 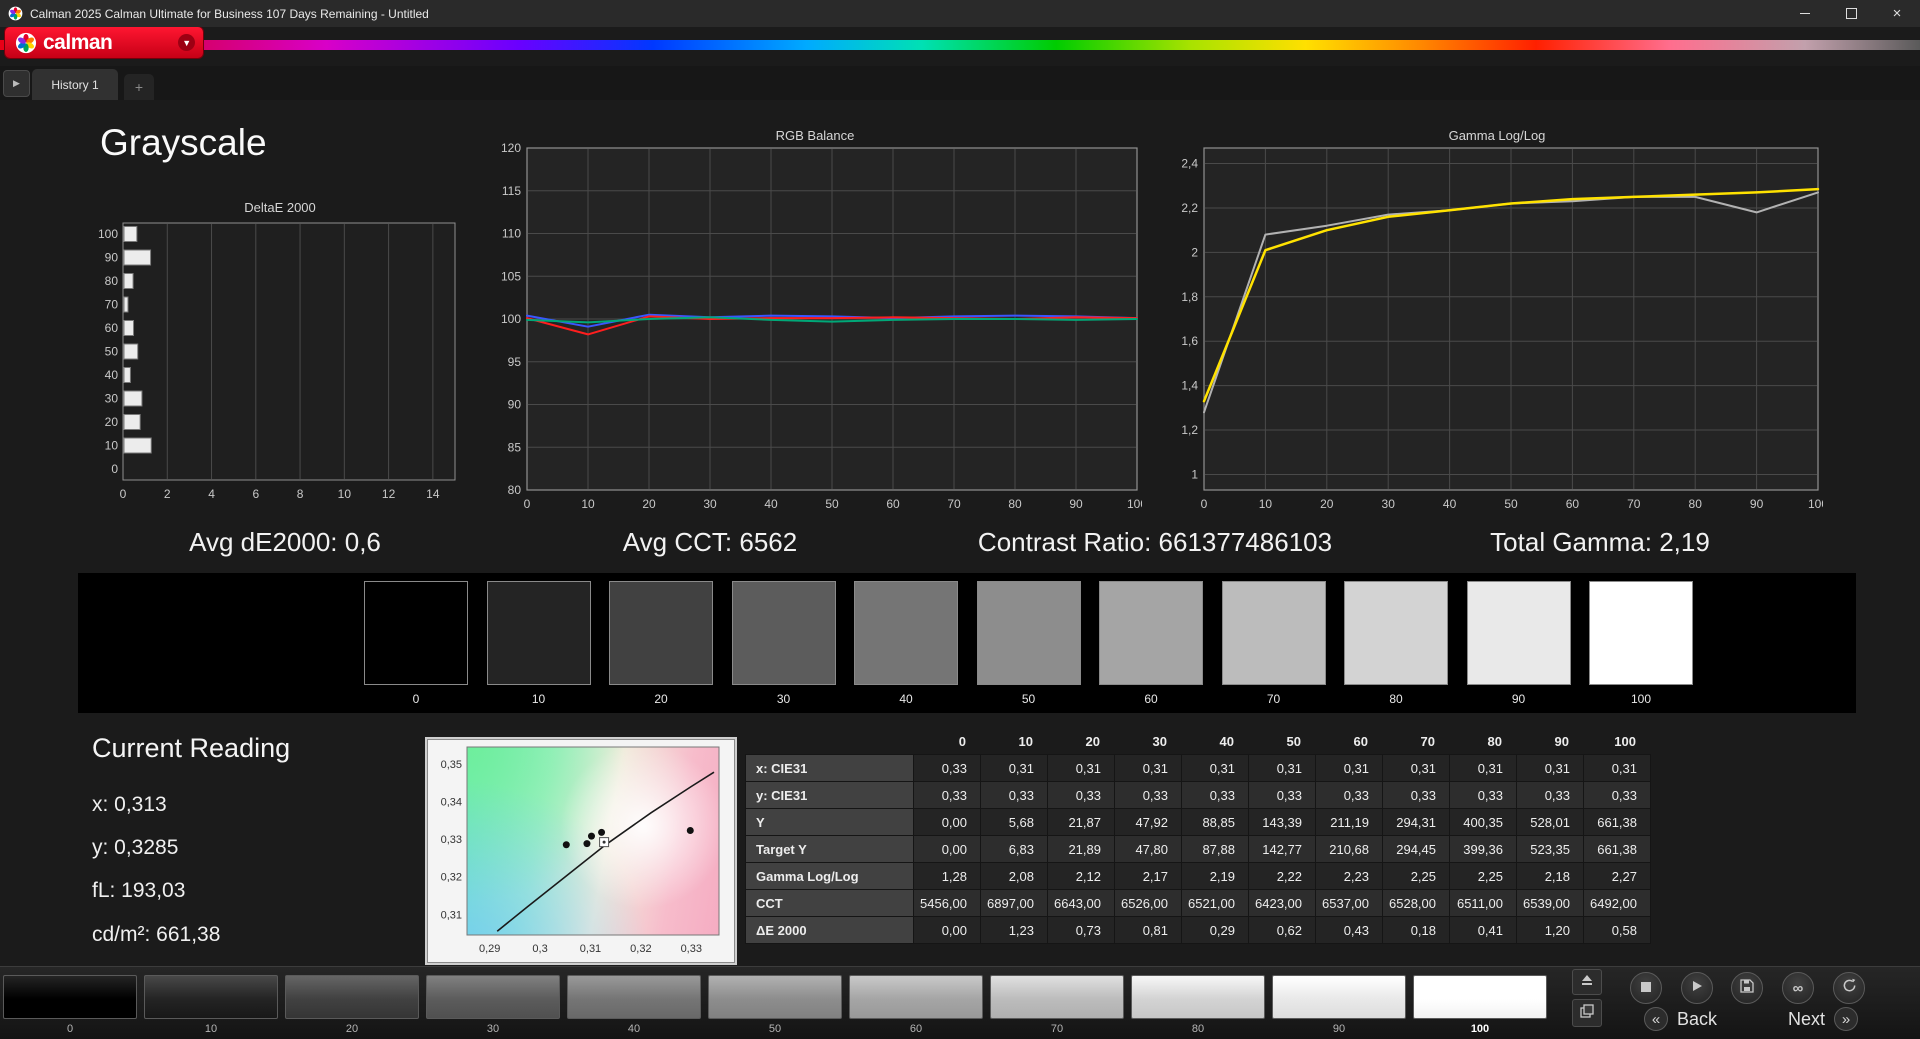 What do you see at coordinates (1148, 903) in the screenshot?
I see `table-cell: 6526,00` at bounding box center [1148, 903].